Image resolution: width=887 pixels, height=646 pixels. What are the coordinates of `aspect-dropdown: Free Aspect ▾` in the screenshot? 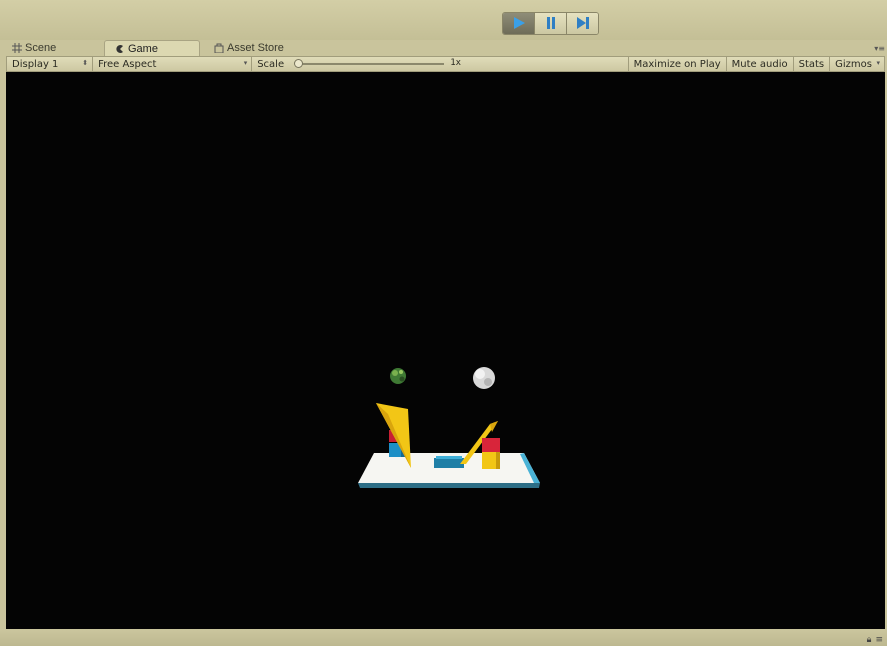 It's located at (173, 64).